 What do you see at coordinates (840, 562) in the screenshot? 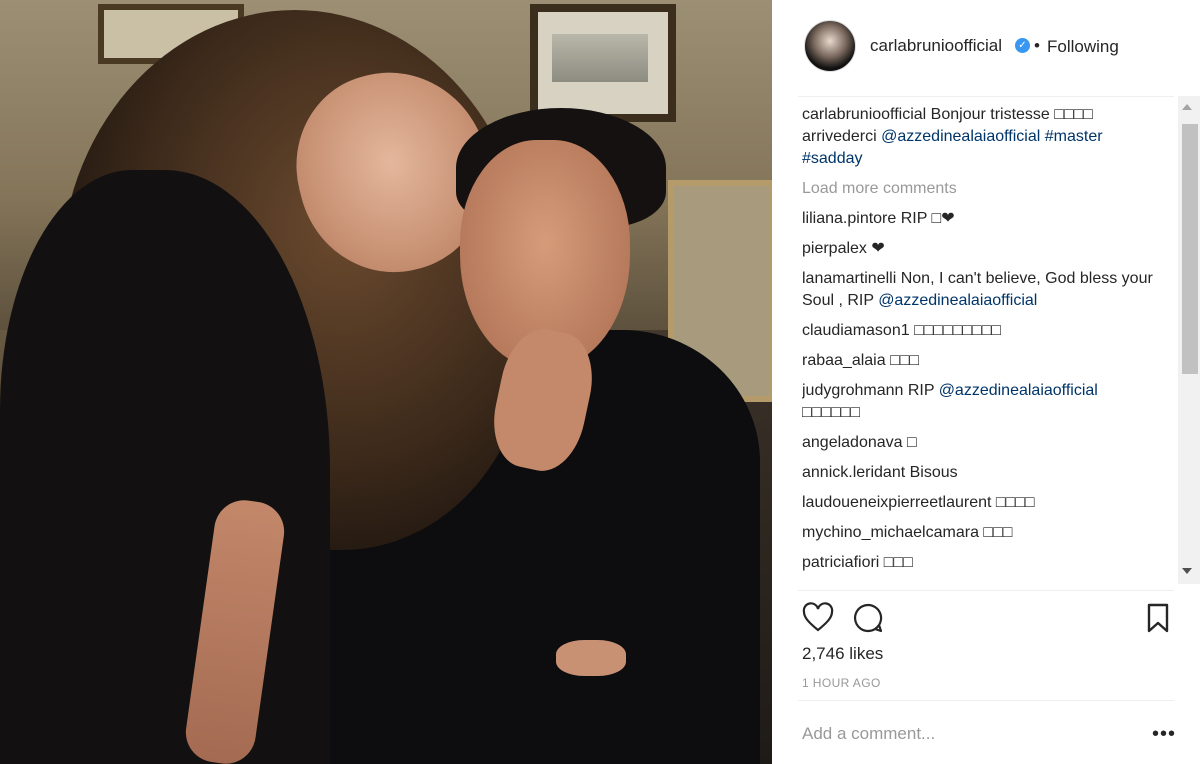
I see `comment-username: patriciafiori` at bounding box center [840, 562].